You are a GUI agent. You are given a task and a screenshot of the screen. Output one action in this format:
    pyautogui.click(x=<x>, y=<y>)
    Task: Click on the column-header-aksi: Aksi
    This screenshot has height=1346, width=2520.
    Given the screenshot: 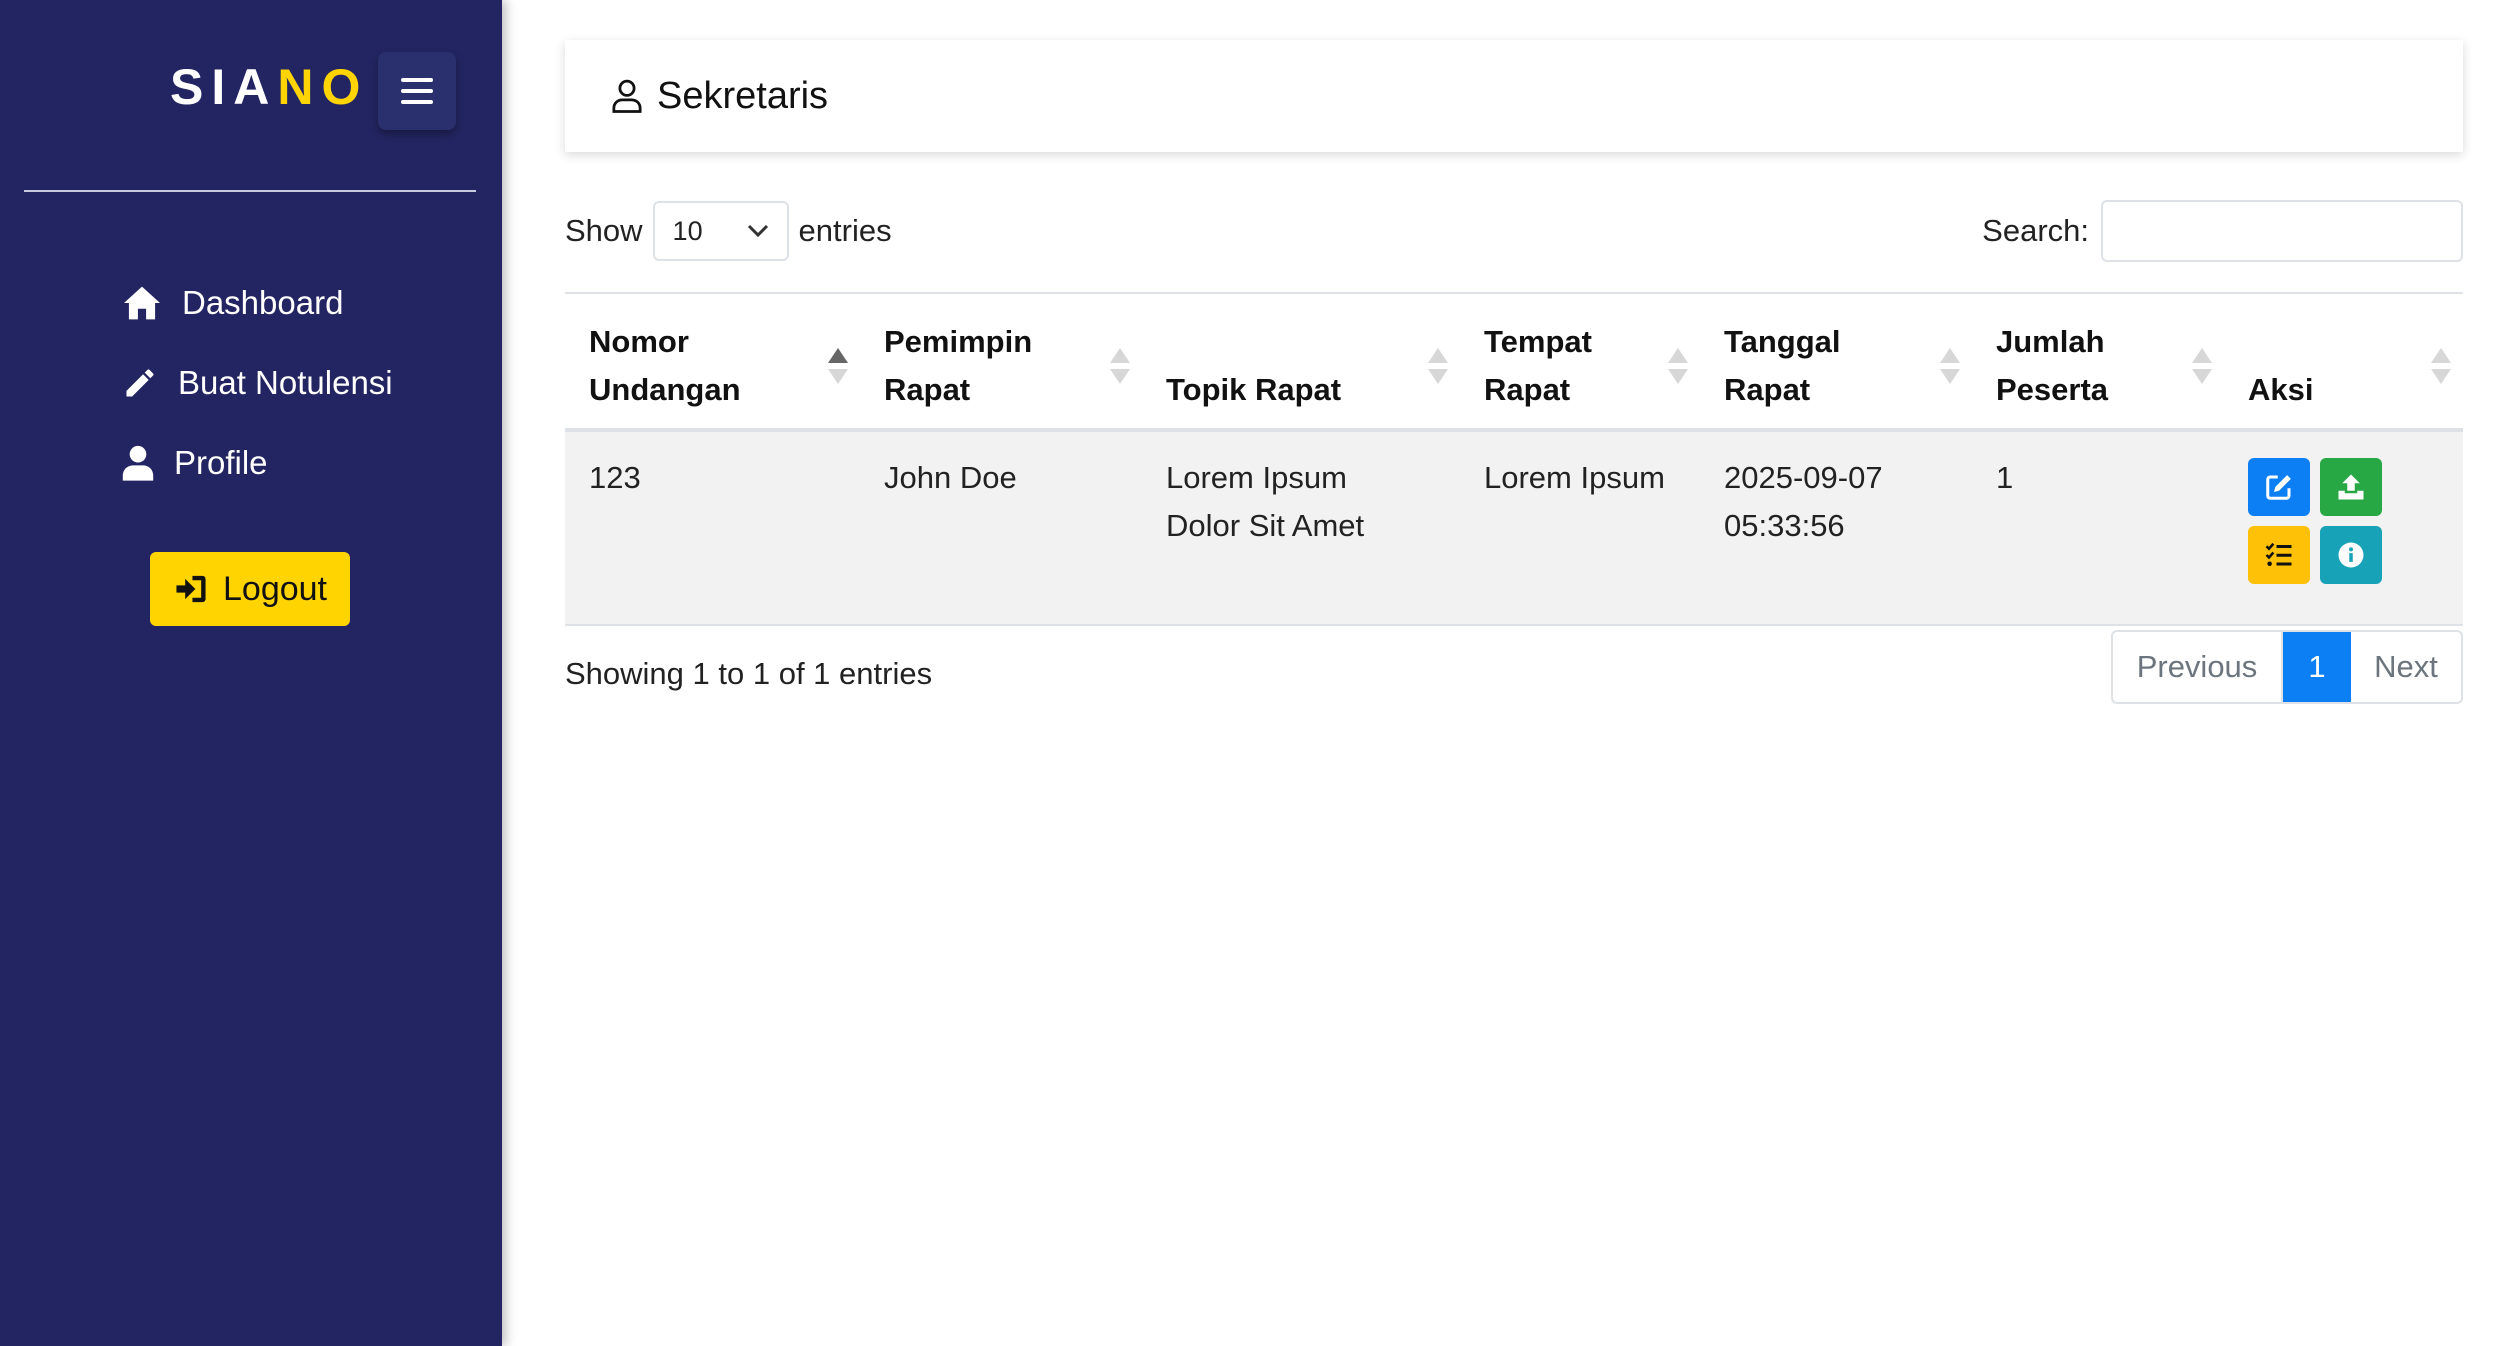 What is the action you would take?
    pyautogui.click(x=2343, y=362)
    